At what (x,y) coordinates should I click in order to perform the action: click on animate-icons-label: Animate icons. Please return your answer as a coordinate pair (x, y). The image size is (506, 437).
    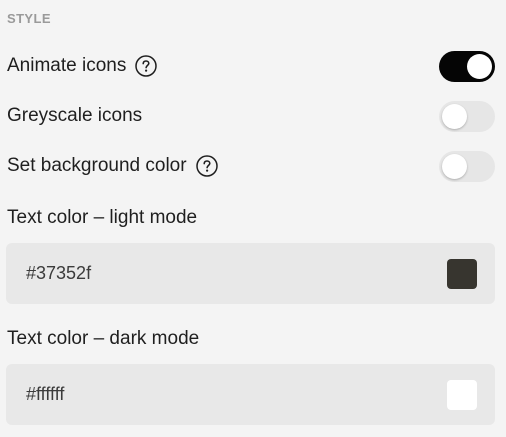
    Looking at the image, I should click on (67, 65).